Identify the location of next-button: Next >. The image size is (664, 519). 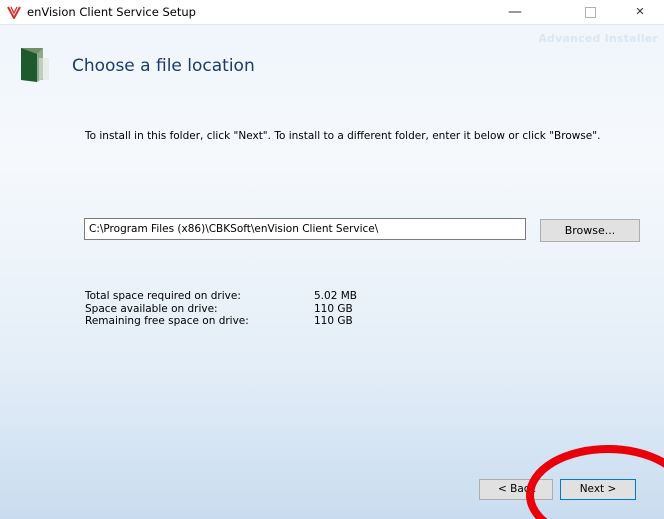
(598, 489).